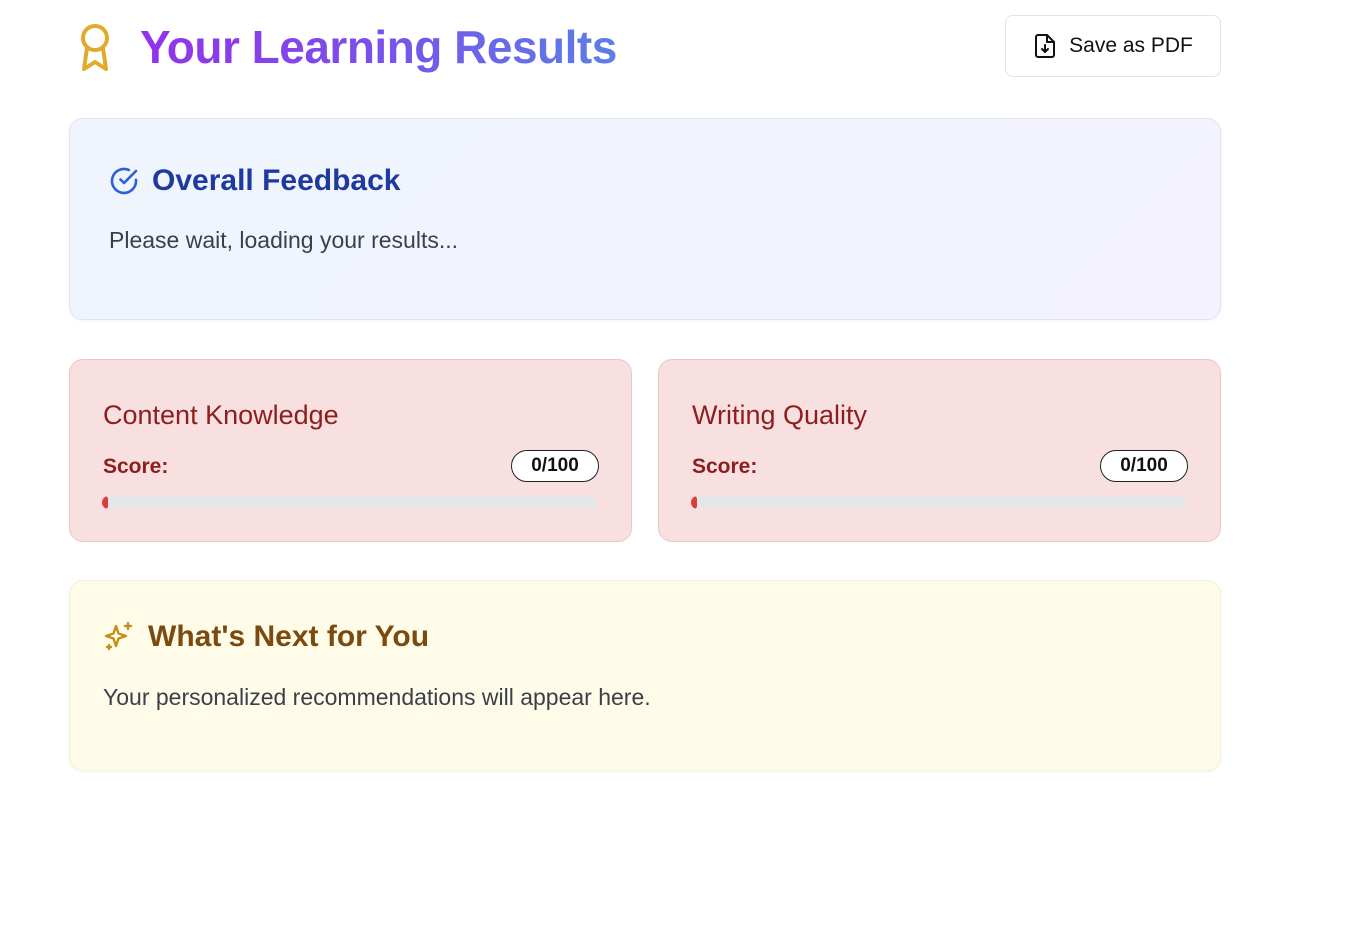 The width and height of the screenshot is (1346, 936). I want to click on whats-next-header: What's Next for You, so click(265, 637).